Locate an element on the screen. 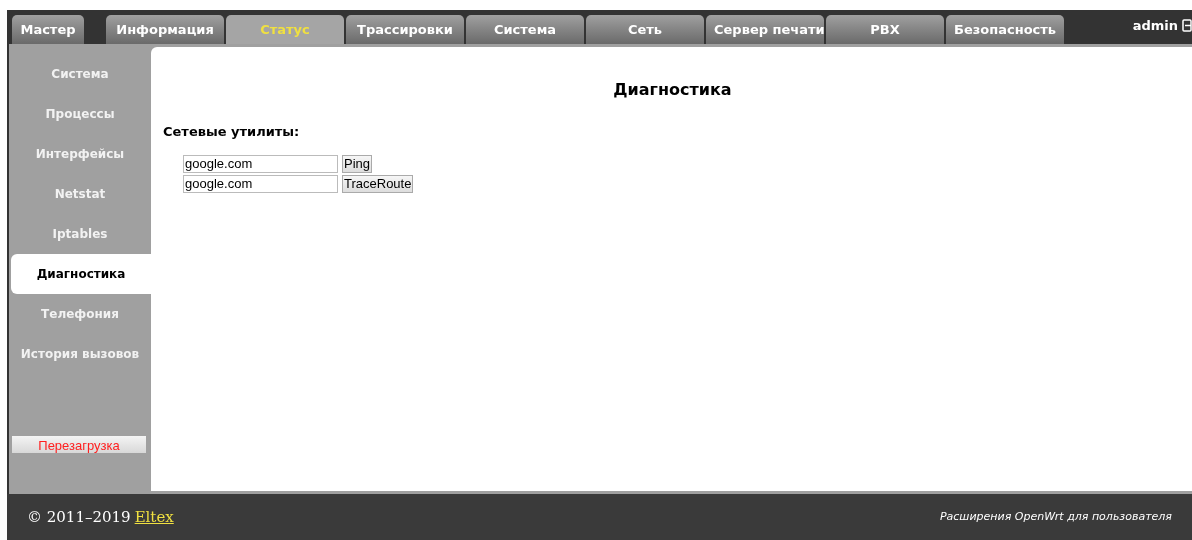  page-title: Диагностика is located at coordinates (672, 90).